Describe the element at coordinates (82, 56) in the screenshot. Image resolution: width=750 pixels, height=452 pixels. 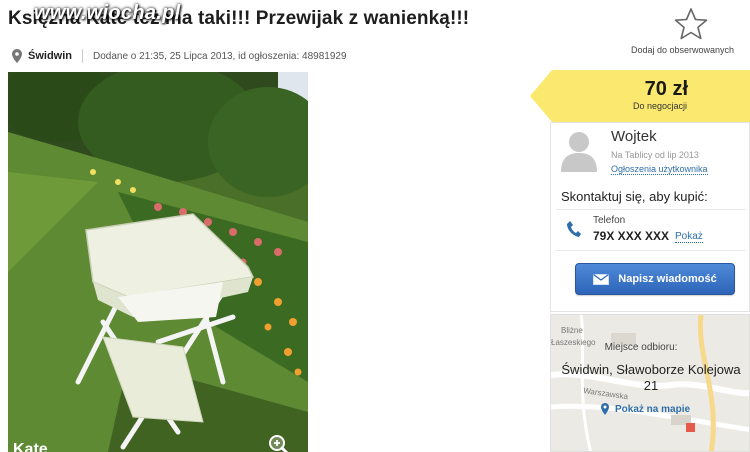
I see `meta-divider` at that location.